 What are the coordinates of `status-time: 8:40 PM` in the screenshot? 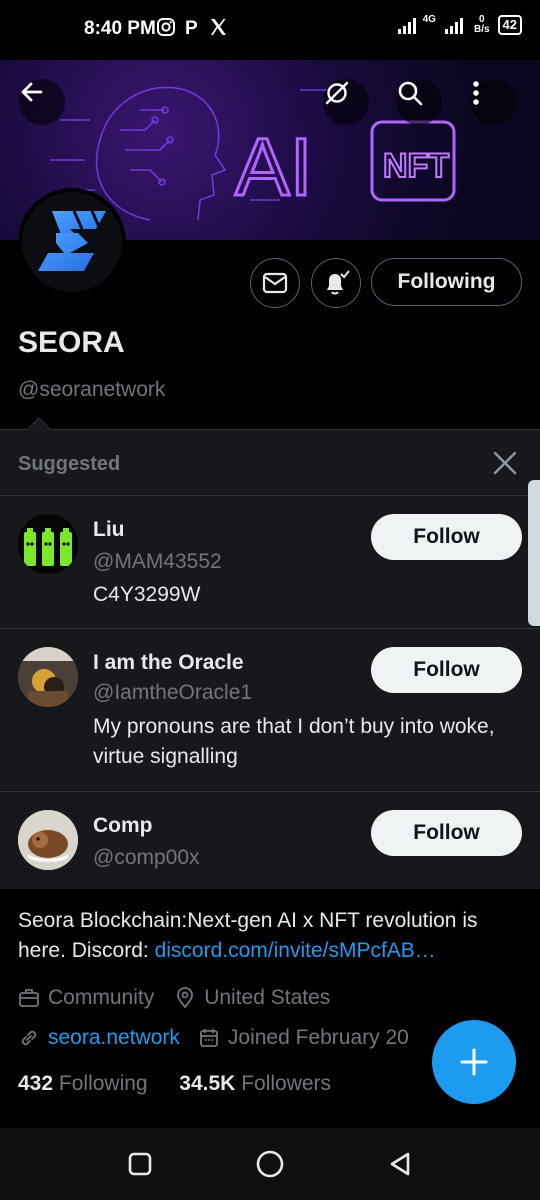 It's located at (120, 28).